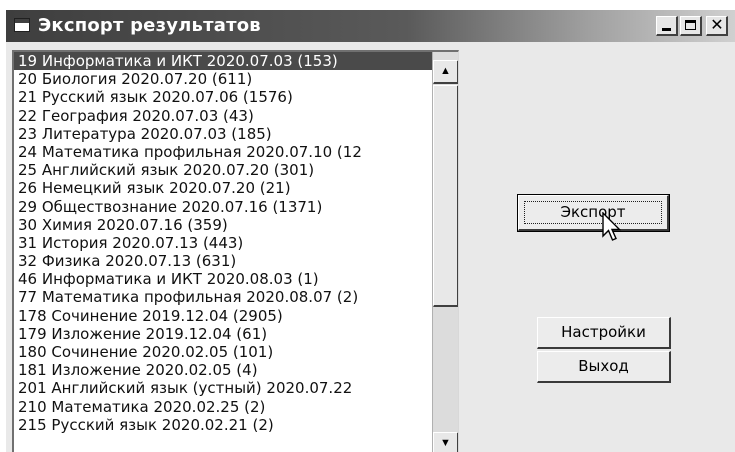  What do you see at coordinates (223, 261) in the screenshot?
I see `list-item: 32 Физика 2020.07.13 (631)` at bounding box center [223, 261].